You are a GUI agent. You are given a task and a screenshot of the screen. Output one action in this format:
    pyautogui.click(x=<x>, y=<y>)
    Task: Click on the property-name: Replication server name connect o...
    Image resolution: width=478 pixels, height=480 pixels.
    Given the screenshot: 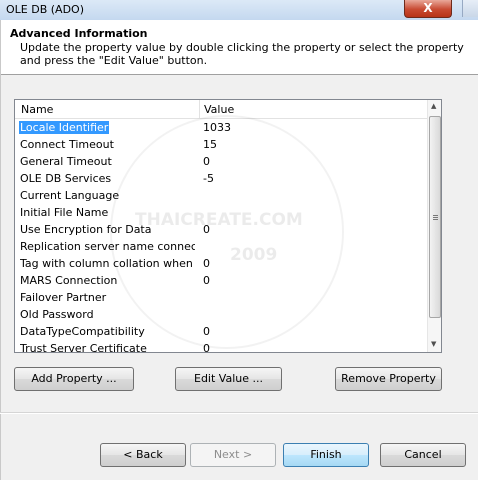 What is the action you would take?
    pyautogui.click(x=107, y=246)
    